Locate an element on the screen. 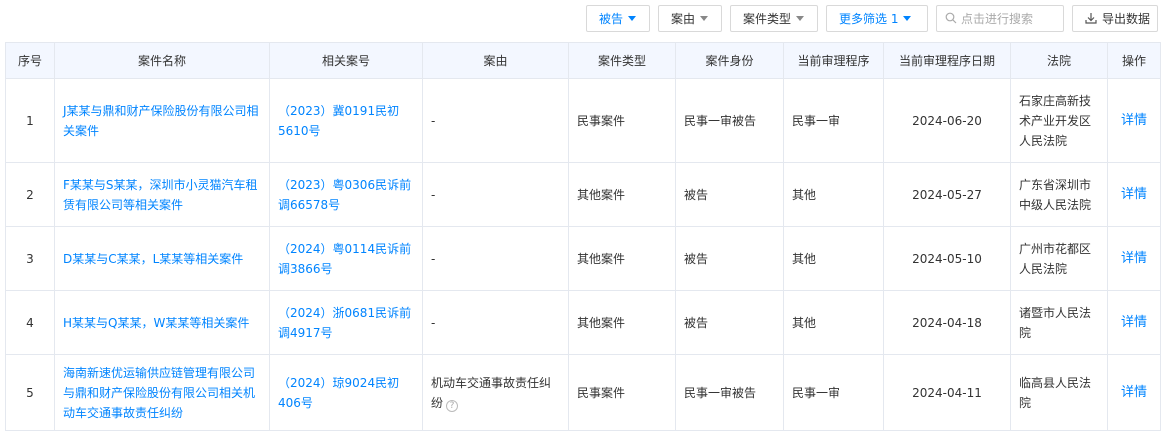  cell-court: 诸暨市人民法院 is located at coordinates (1059, 322).